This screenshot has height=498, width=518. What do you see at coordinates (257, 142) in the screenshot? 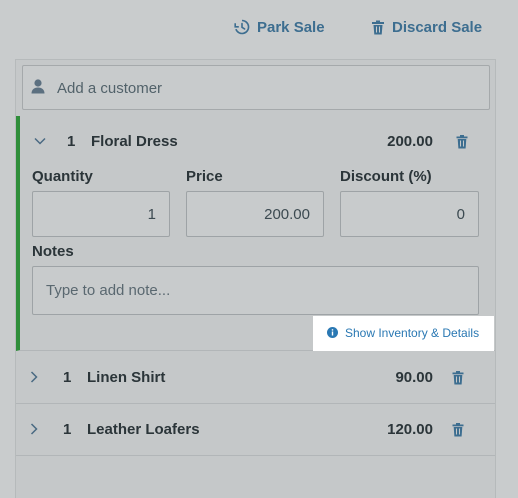
I see `line-item-header: 1 Floral Dress 200.00` at bounding box center [257, 142].